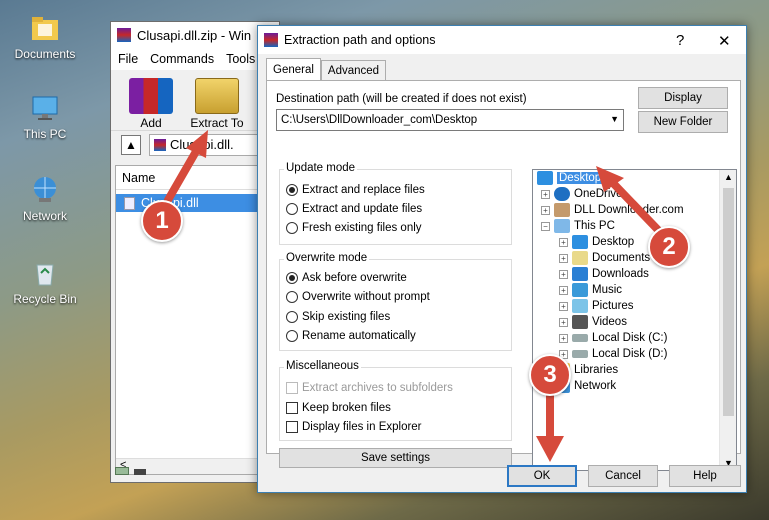 Image resolution: width=769 pixels, height=520 pixels. Describe the element at coordinates (183, 174) in the screenshot. I see `arrow-1-shaft` at that location.